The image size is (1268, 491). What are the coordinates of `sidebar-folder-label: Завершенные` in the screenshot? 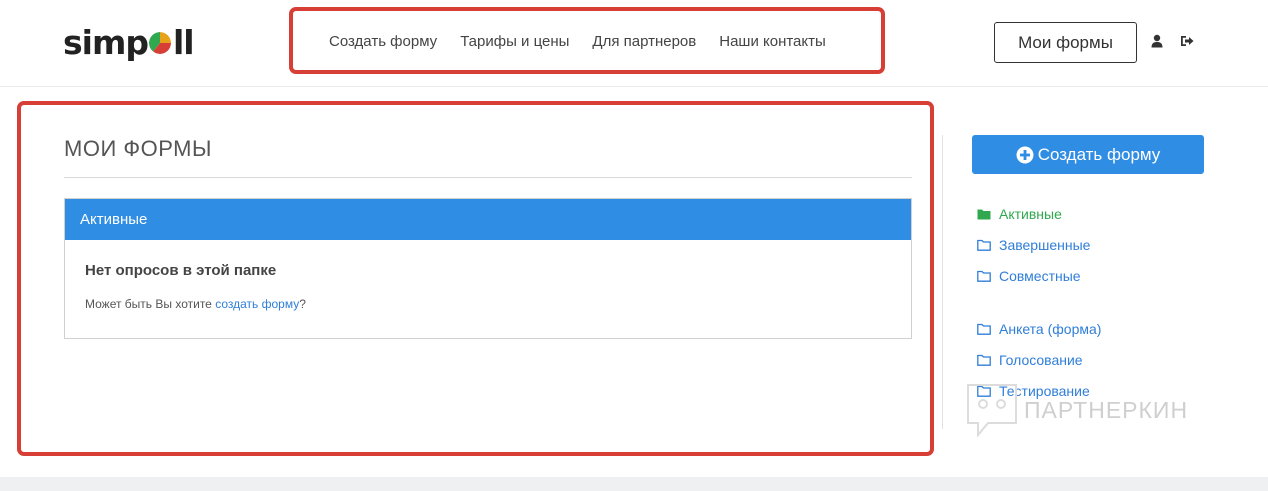 It's located at (1045, 245).